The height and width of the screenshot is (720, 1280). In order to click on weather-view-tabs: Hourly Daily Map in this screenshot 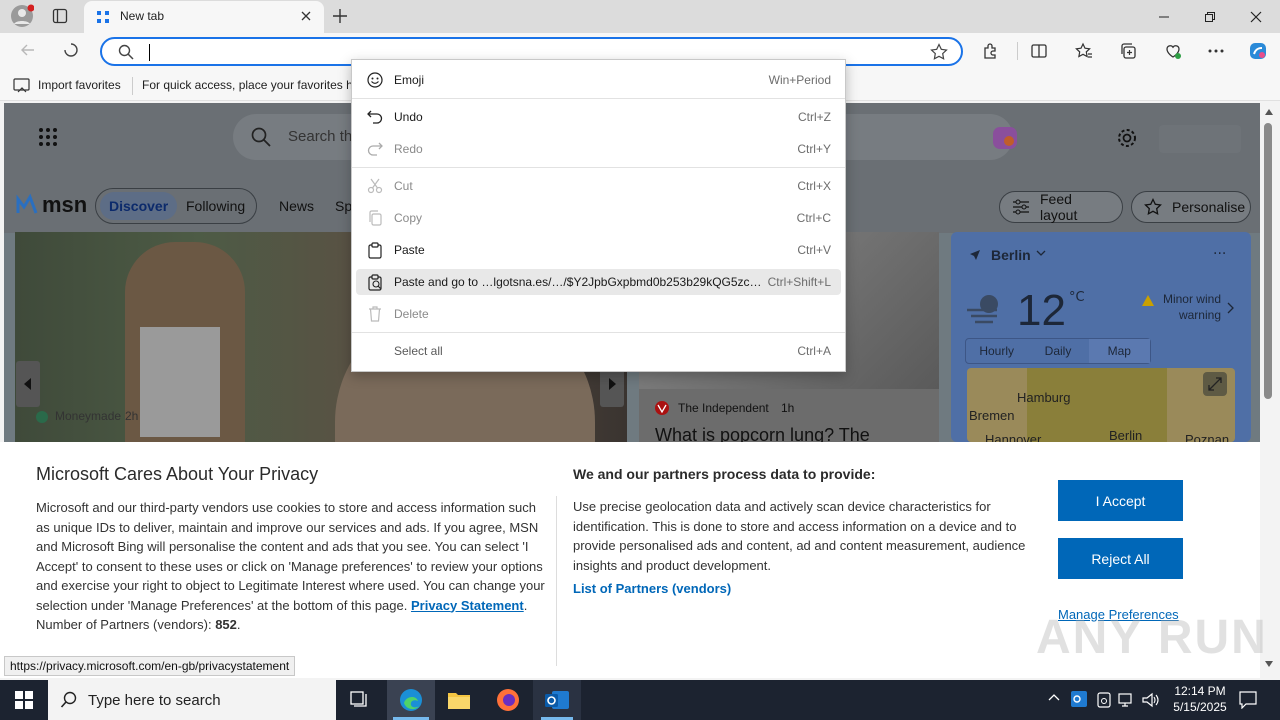, I will do `click(1058, 351)`.